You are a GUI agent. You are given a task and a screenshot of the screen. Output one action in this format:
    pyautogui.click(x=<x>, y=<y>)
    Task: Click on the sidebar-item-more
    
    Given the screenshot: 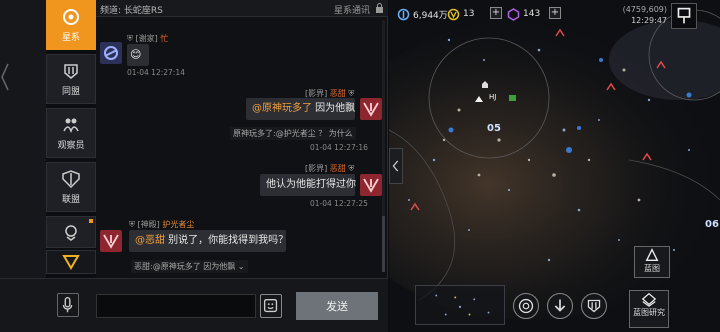 What is the action you would take?
    pyautogui.click(x=71, y=232)
    